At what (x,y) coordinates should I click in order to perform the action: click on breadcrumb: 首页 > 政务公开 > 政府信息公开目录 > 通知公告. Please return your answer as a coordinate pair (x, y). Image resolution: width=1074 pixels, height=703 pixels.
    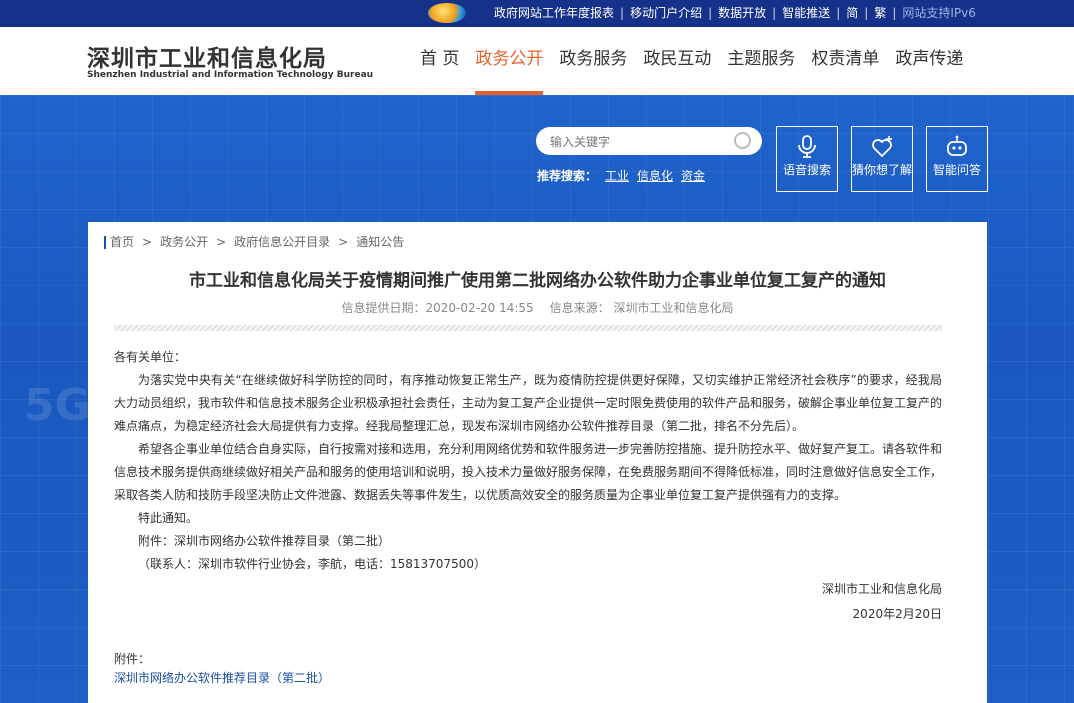
    Looking at the image, I should click on (254, 242).